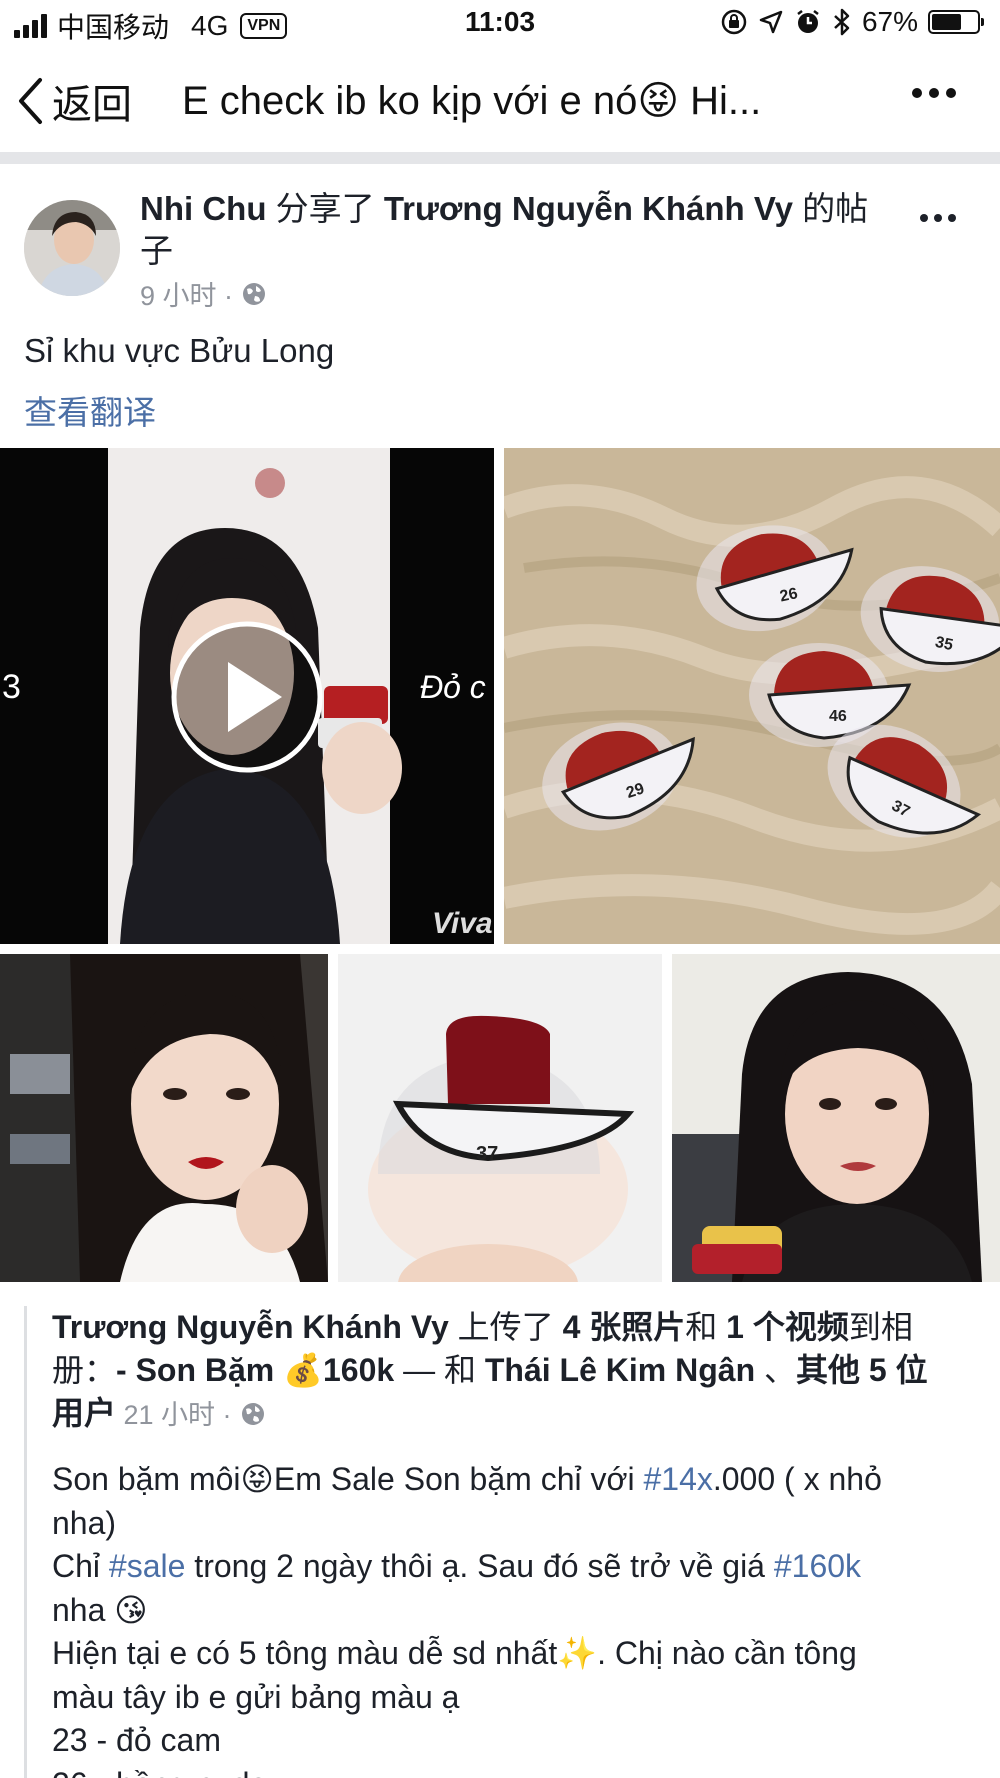 This screenshot has height=1778, width=1000. I want to click on single-lipstick-photo: 37, so click(500, 1118).